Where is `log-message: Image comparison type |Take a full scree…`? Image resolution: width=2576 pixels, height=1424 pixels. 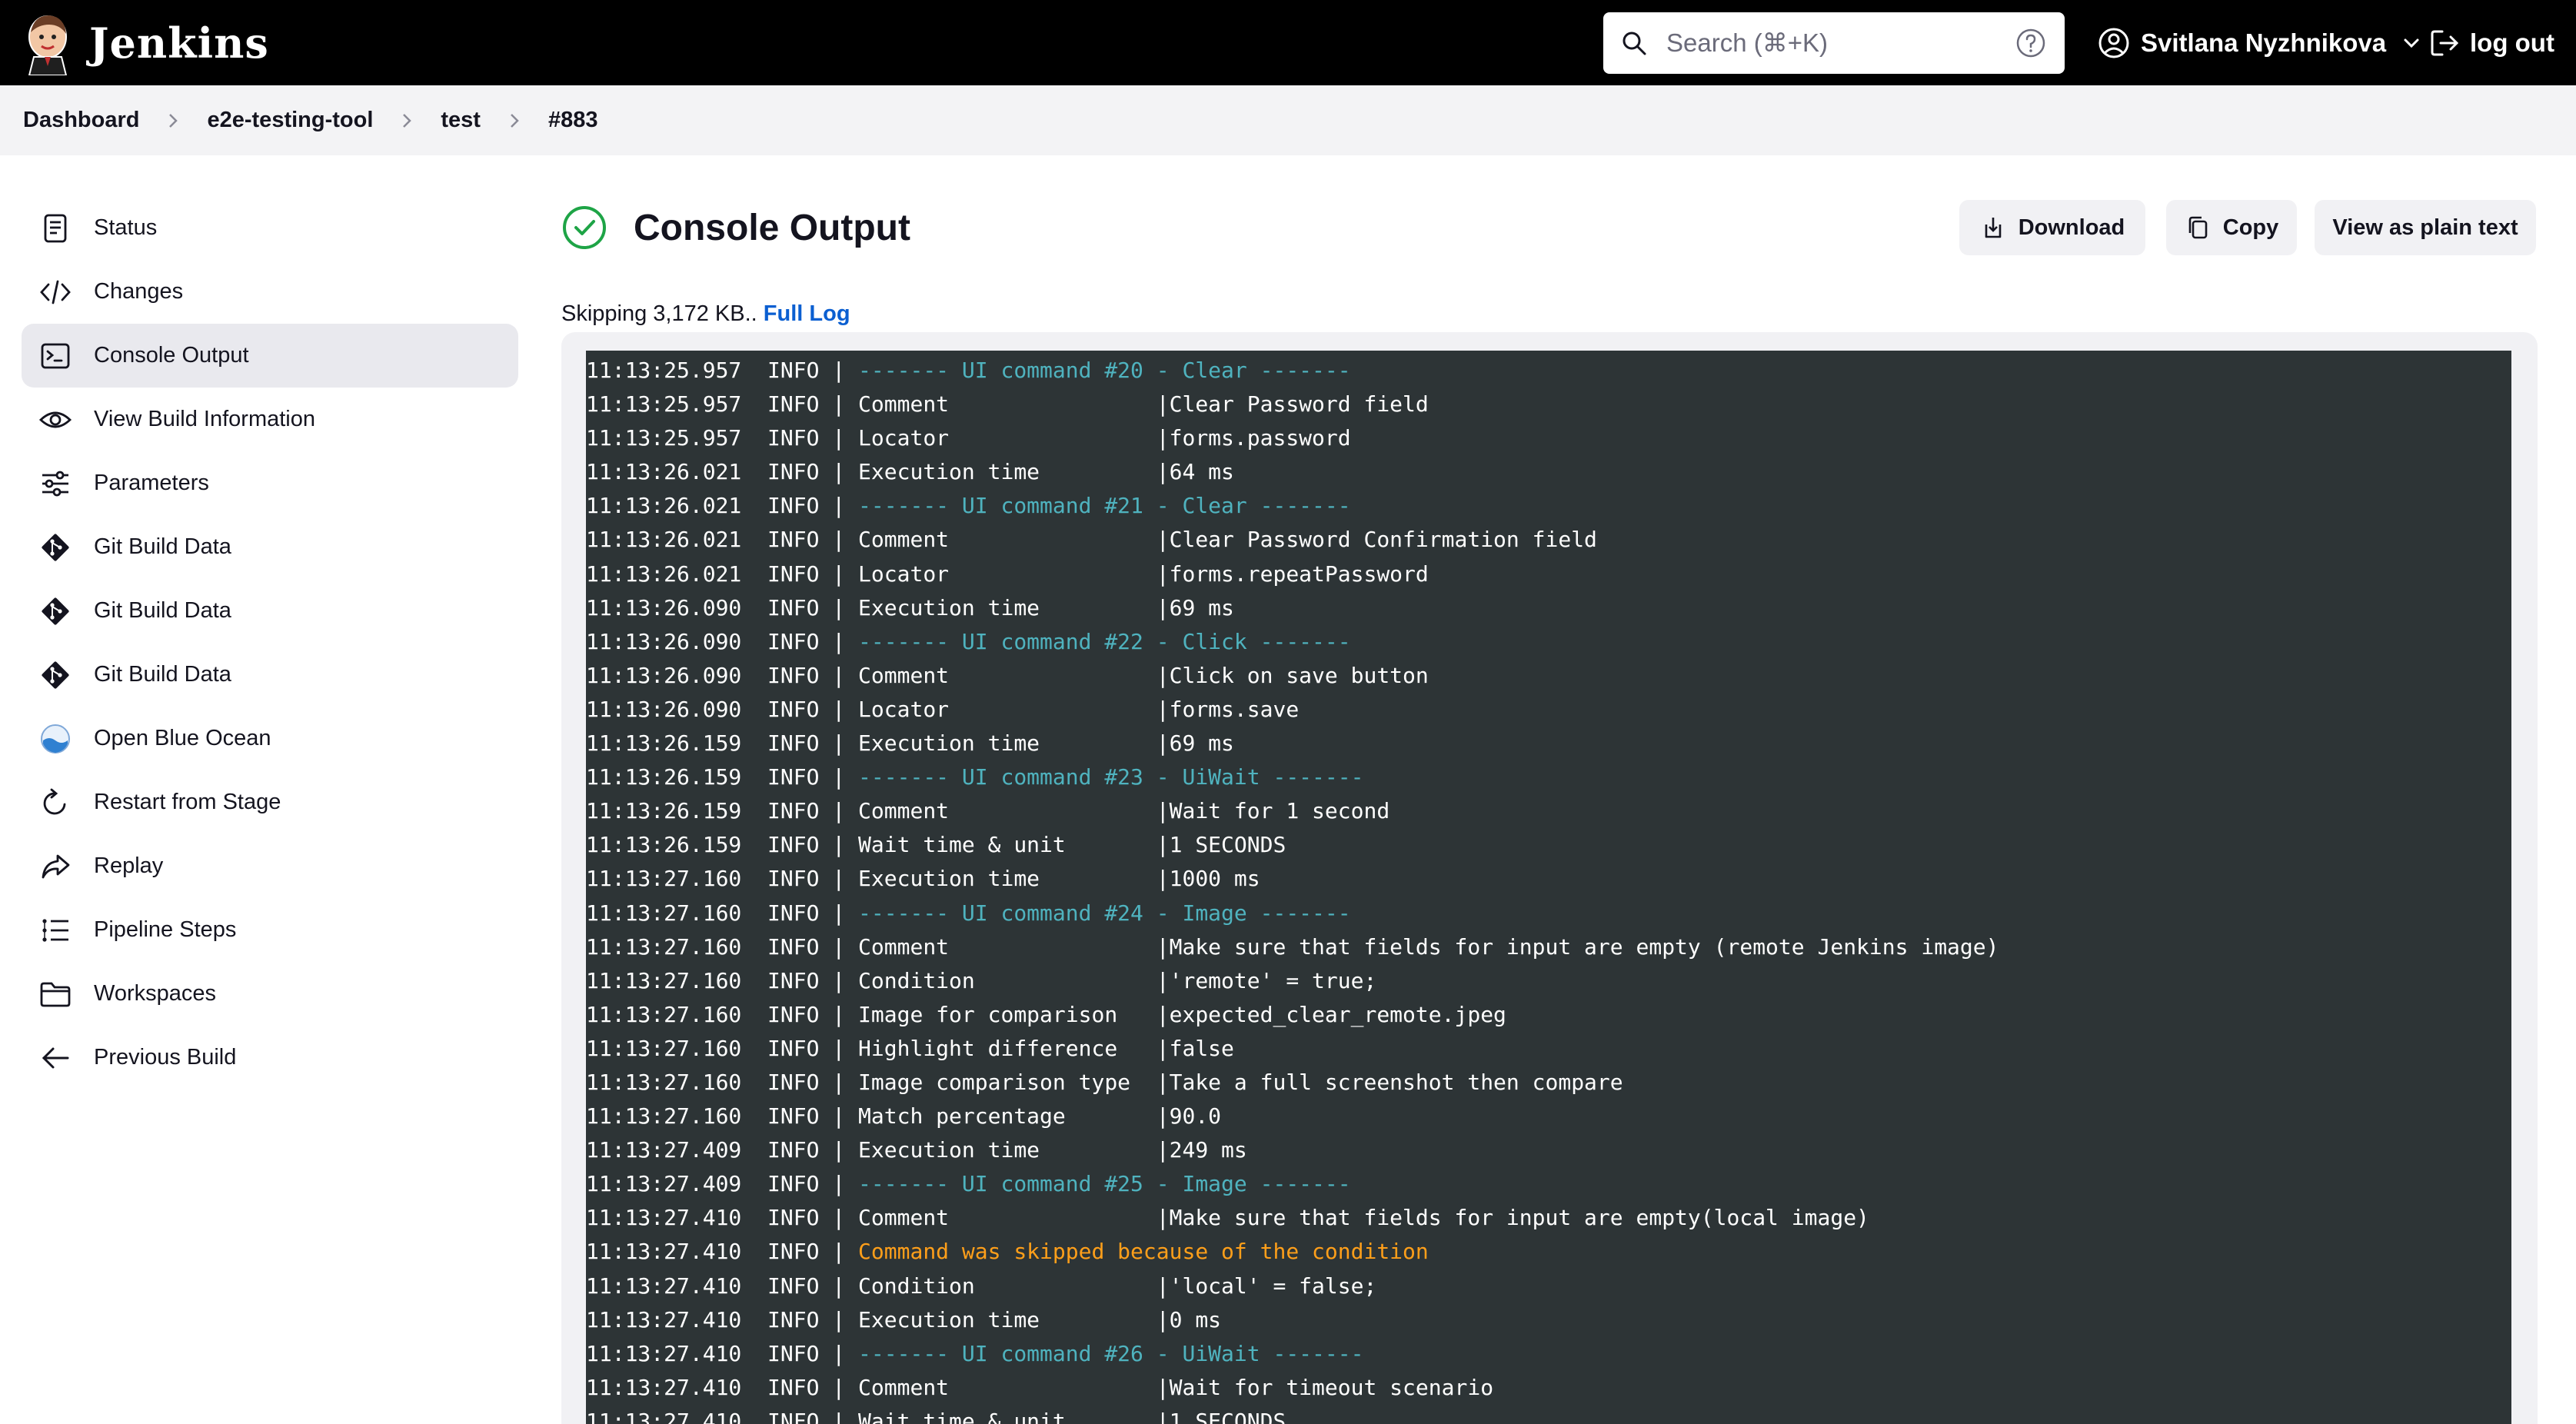 log-message: Image comparison type |Take a full scree… is located at coordinates (1240, 1082).